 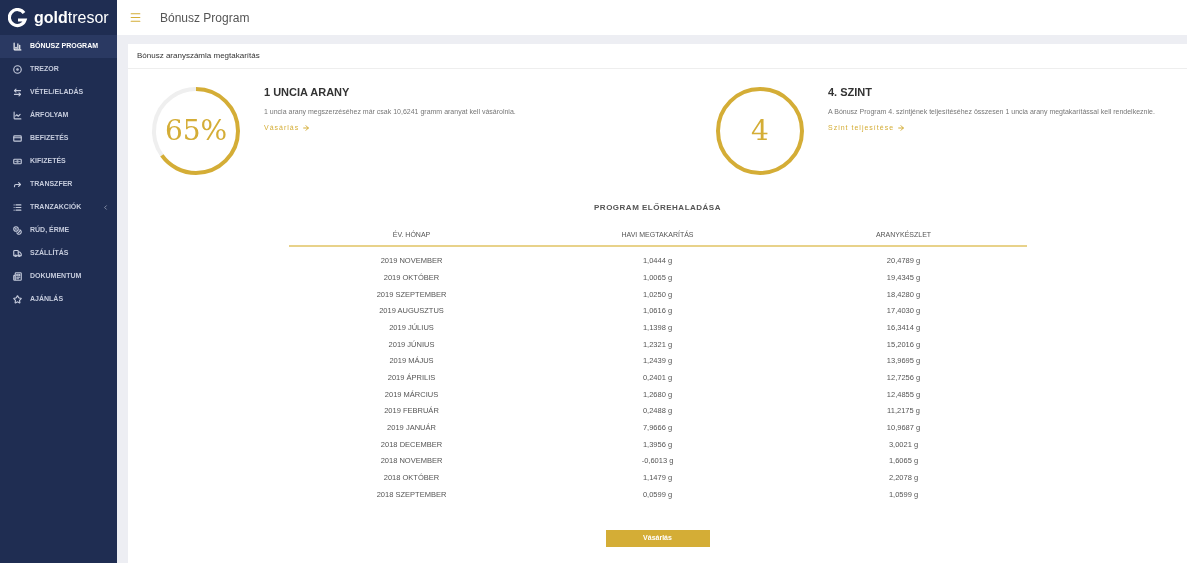 I want to click on logo-text: goldtresor, so click(x=71, y=17).